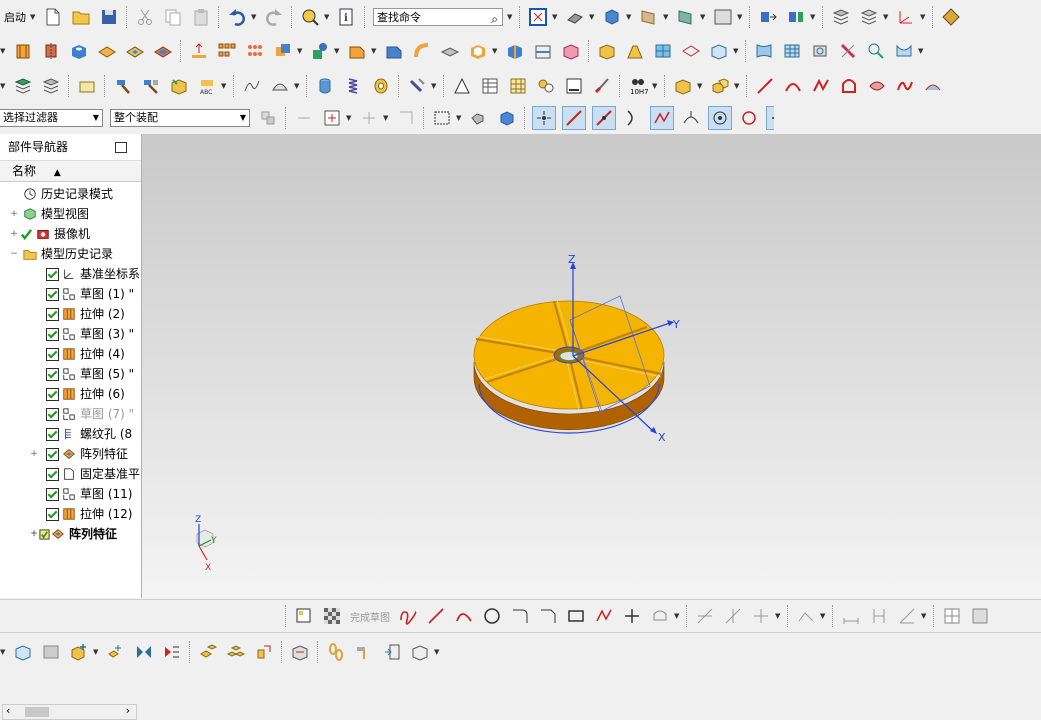 The width and height of the screenshot is (1041, 720). Describe the element at coordinates (49, 214) in the screenshot. I see `tree-item-model-views: + 模型视图` at that location.